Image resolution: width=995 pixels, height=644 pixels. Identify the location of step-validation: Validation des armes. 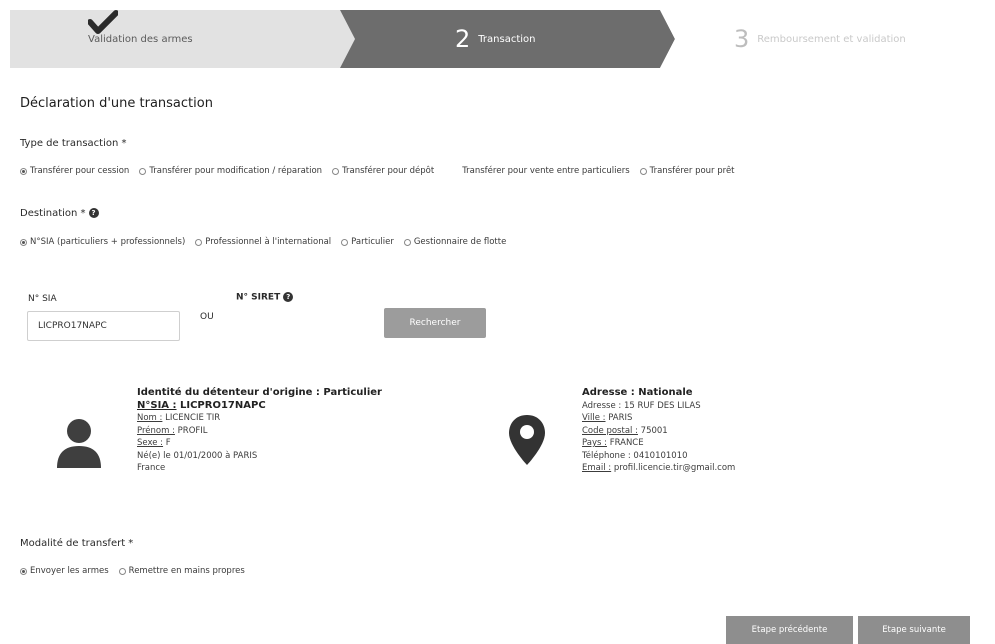
(140, 39).